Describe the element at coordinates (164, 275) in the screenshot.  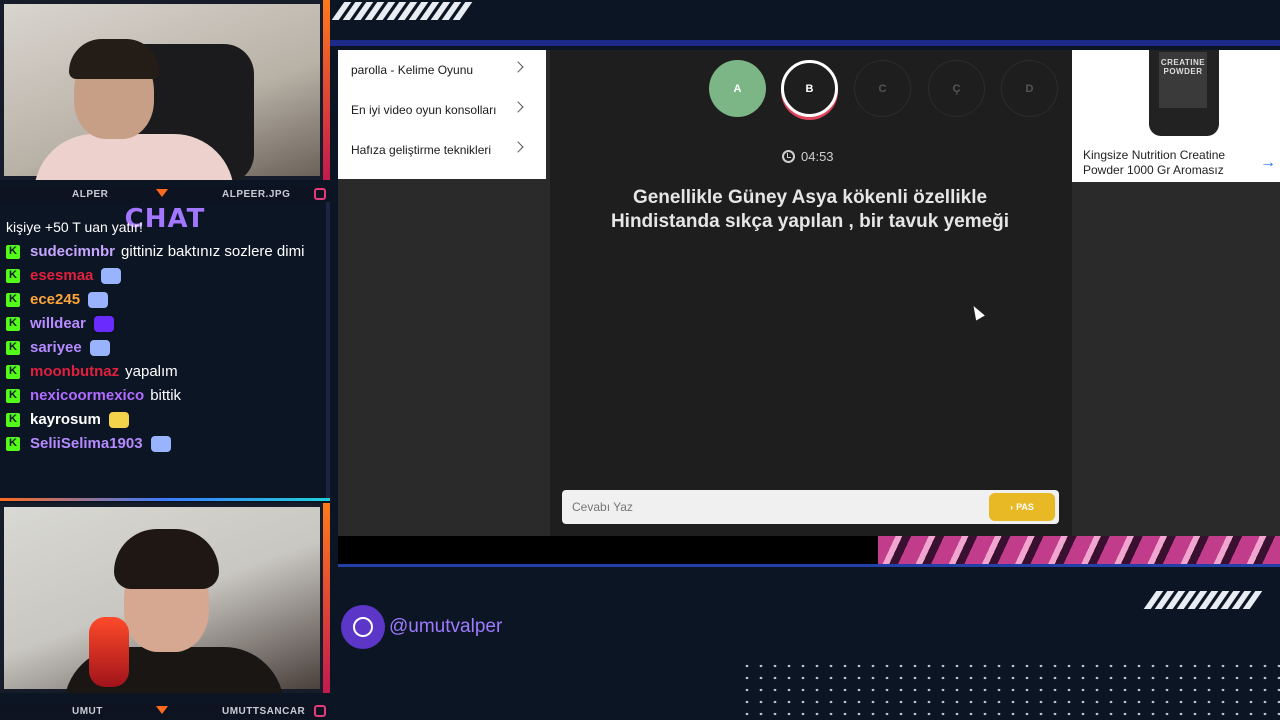
I see `chat-message: Kesesmaa` at that location.